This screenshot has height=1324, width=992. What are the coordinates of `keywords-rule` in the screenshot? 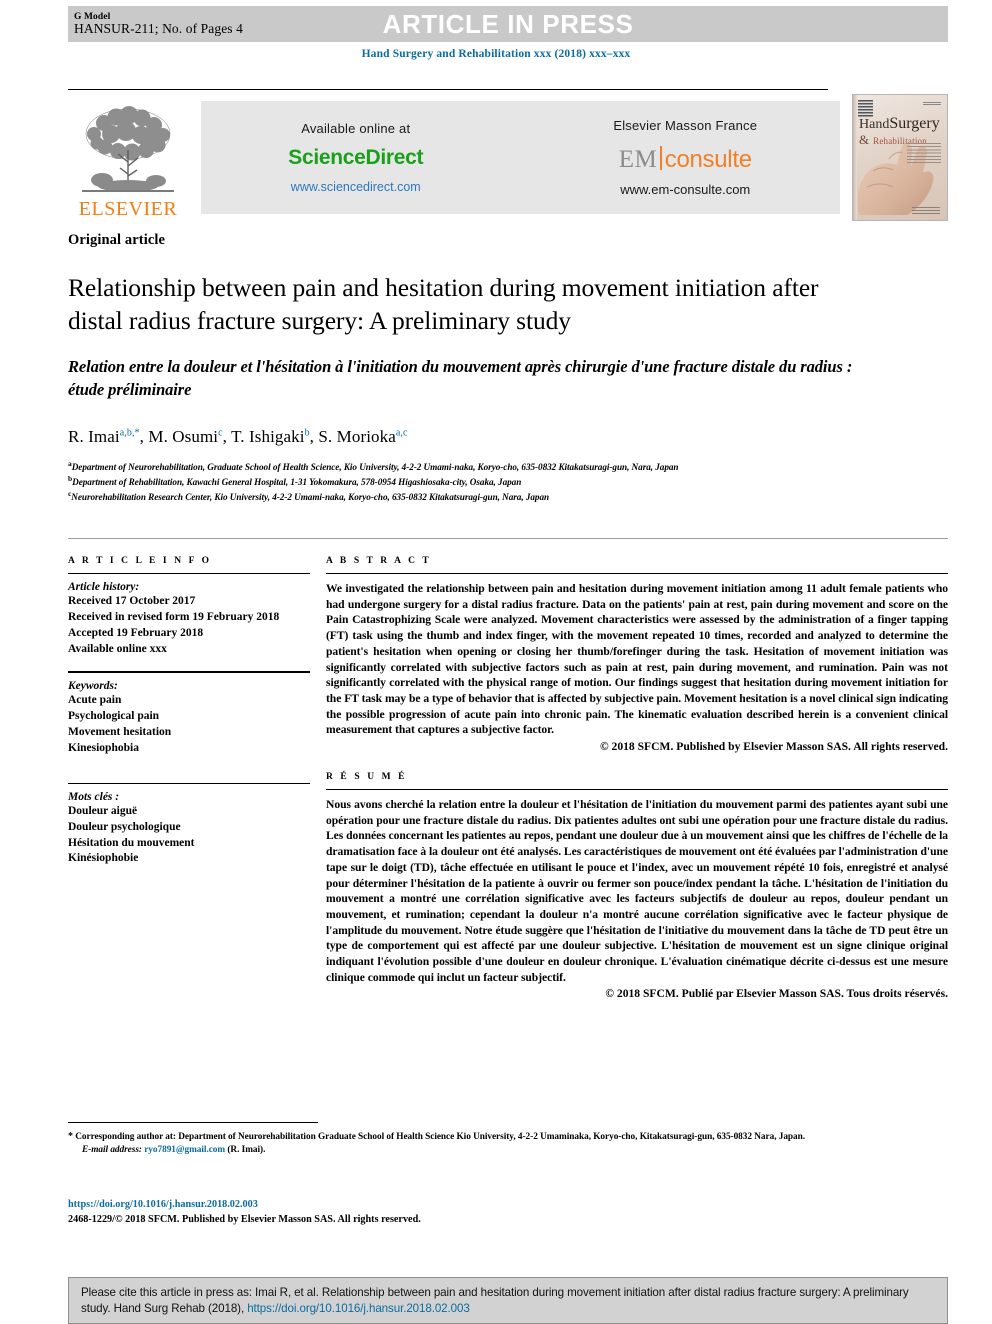 It's located at (189, 672).